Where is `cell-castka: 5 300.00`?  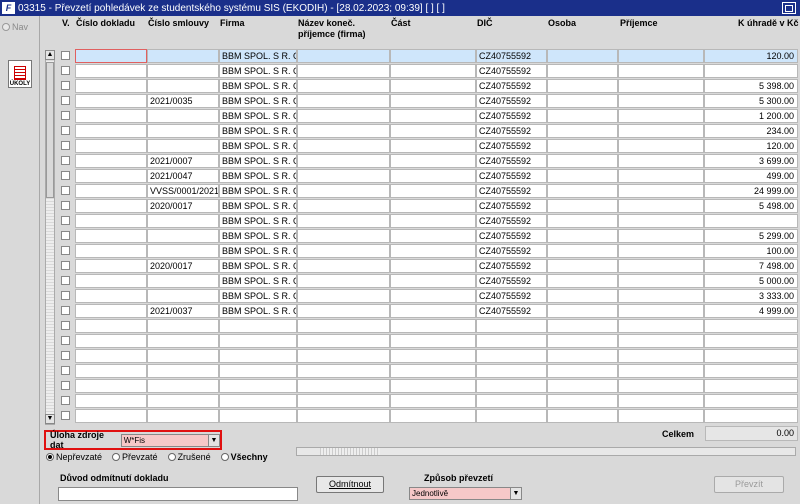
cell-castka: 5 300.00 is located at coordinates (751, 101).